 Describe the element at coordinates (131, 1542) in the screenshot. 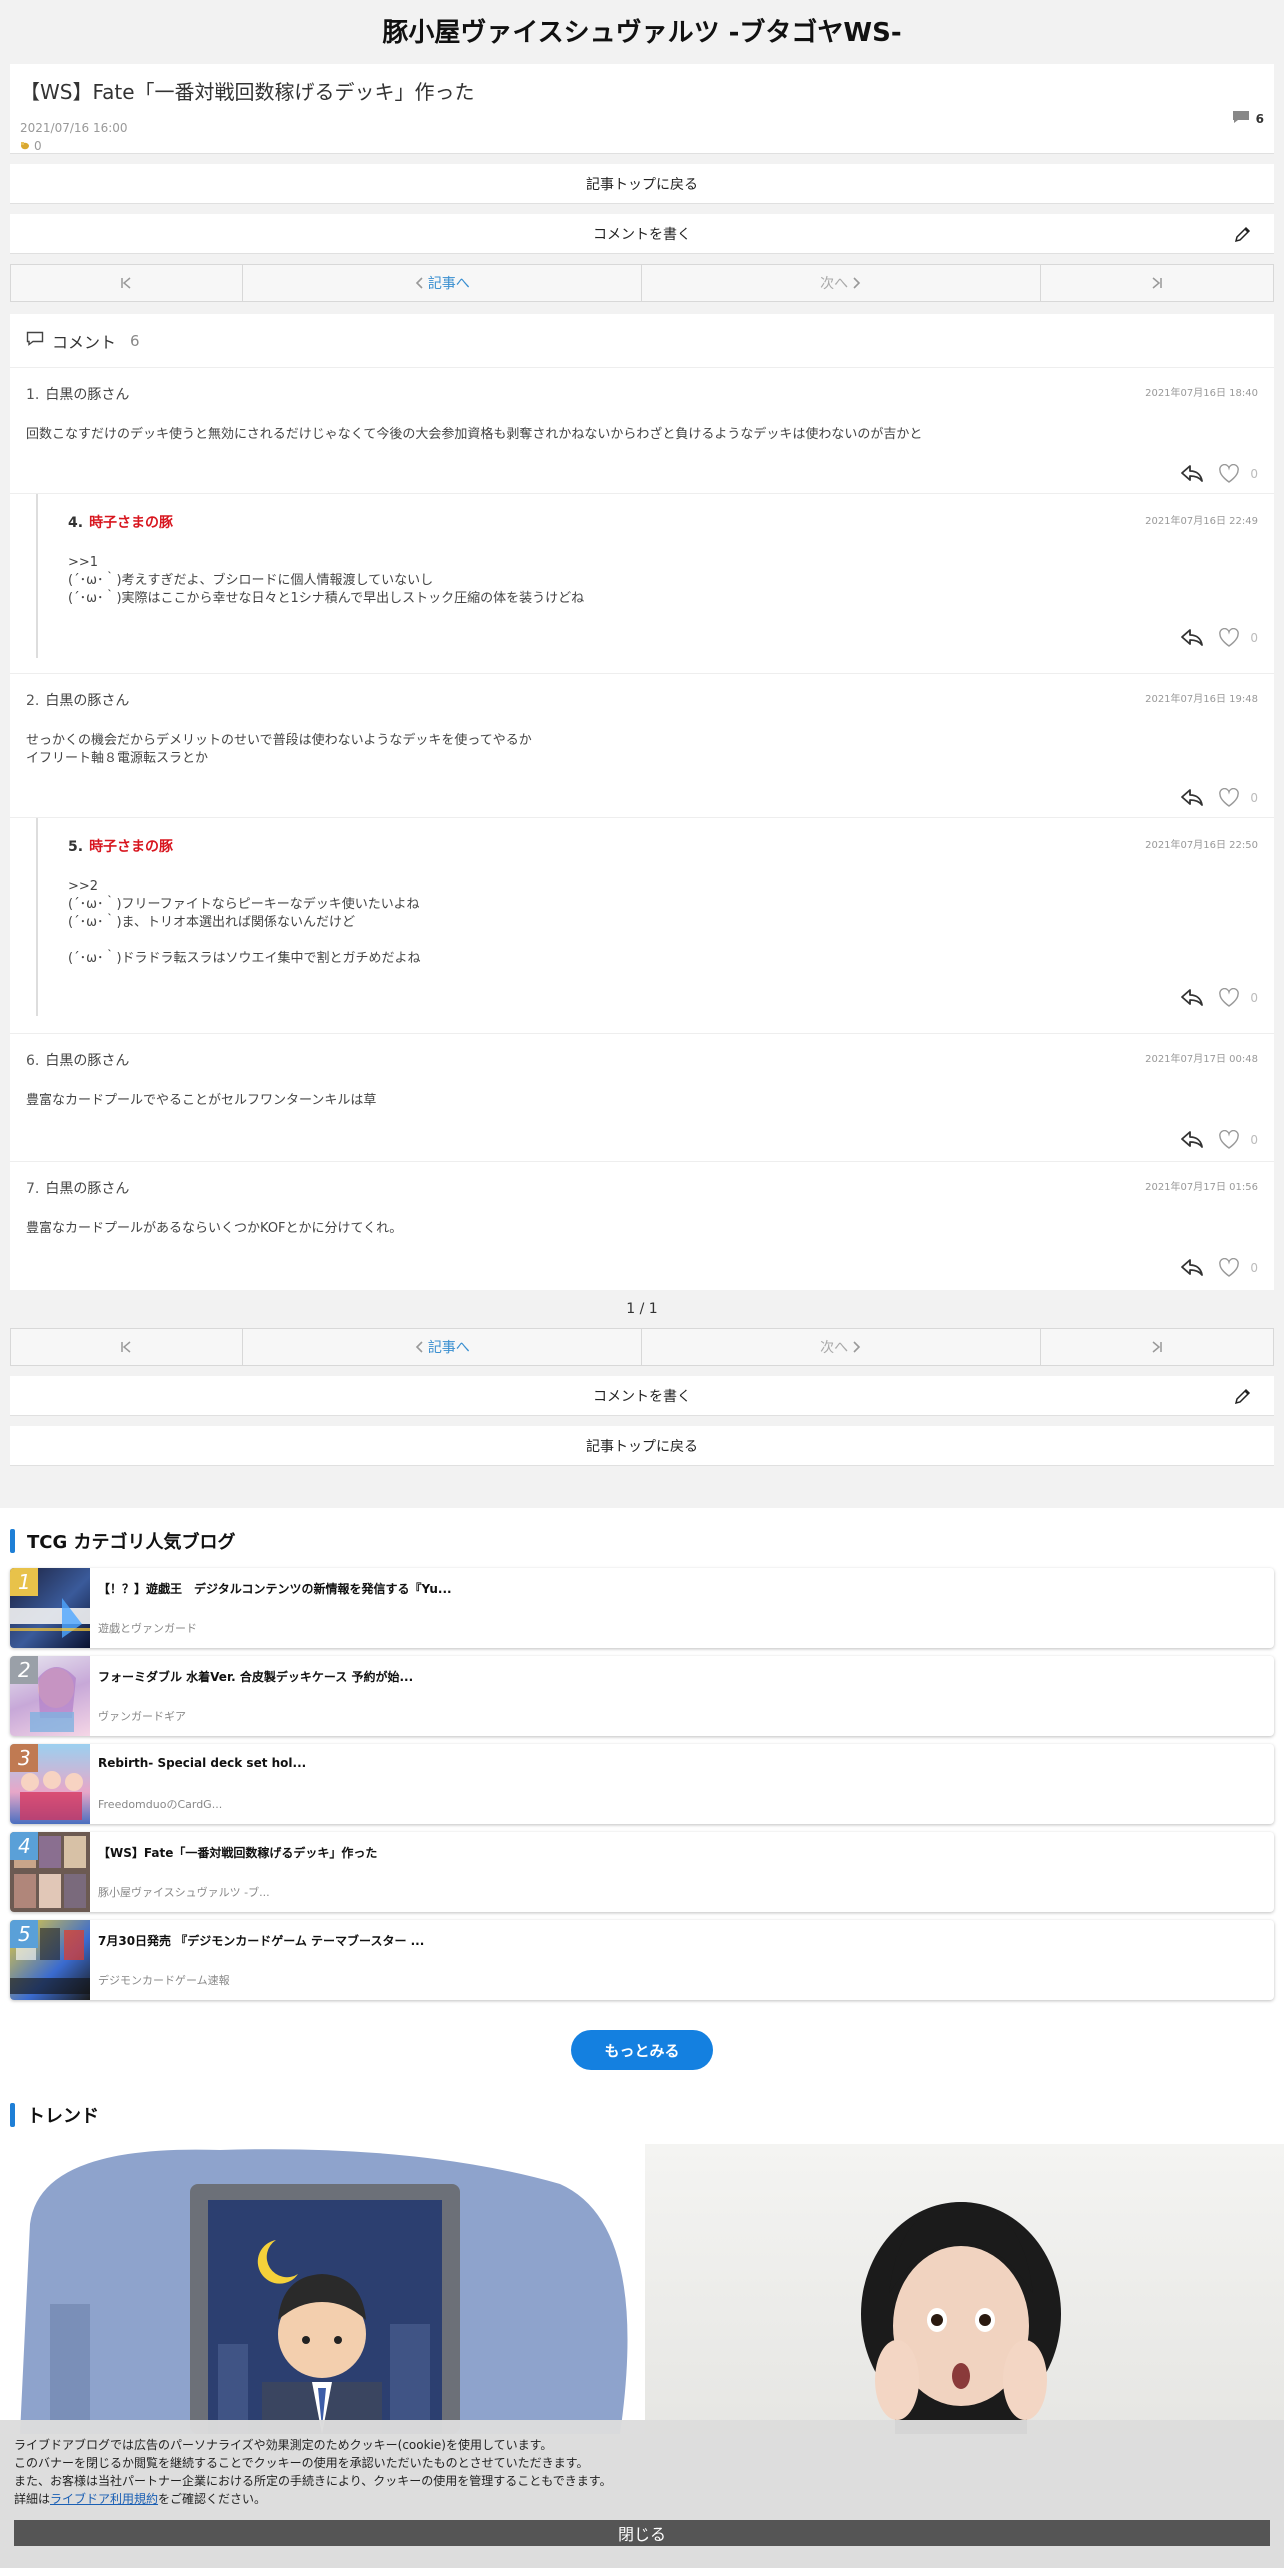

I see `ranking-title-text: TCG カテゴリ人気ブログ` at that location.